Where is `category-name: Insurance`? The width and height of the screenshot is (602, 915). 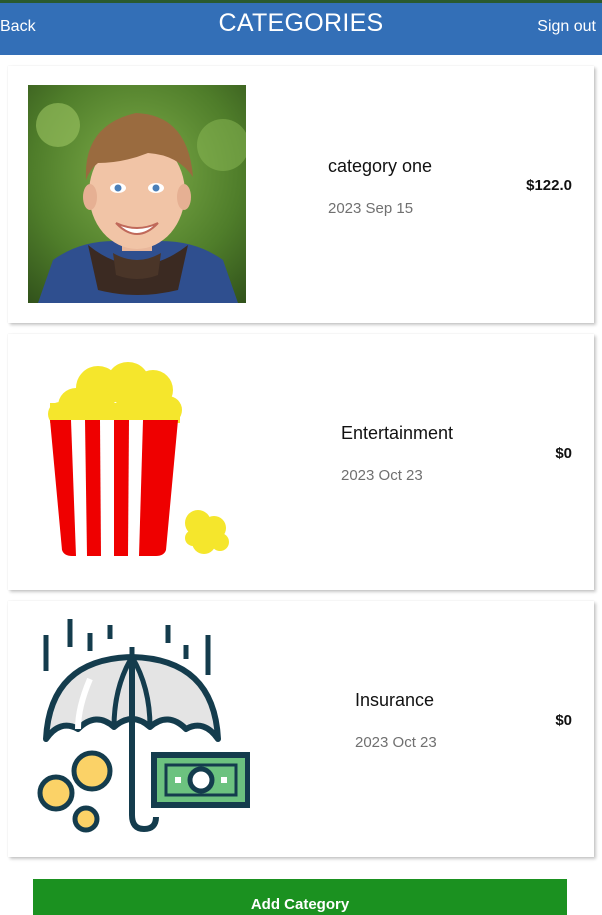
category-name: Insurance is located at coordinates (395, 700).